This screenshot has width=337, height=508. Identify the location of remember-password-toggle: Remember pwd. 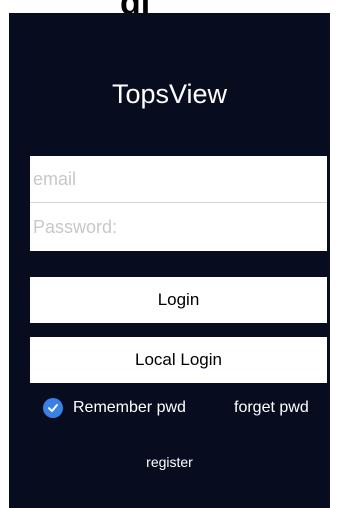
(114, 408).